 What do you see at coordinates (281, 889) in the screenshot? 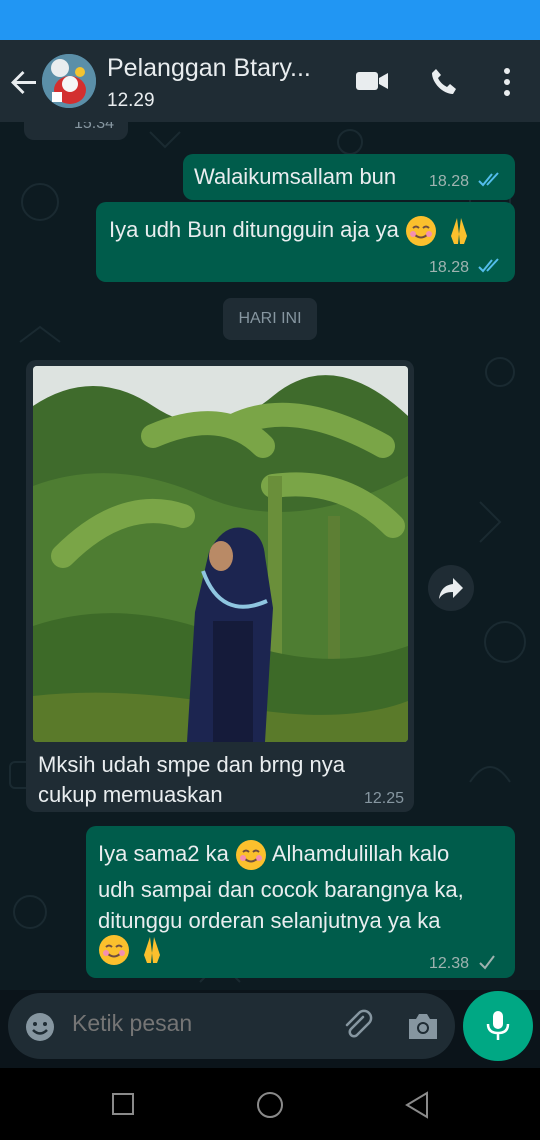
I see `message-line-2: udh sampai dan cocok barangnya ka,` at bounding box center [281, 889].